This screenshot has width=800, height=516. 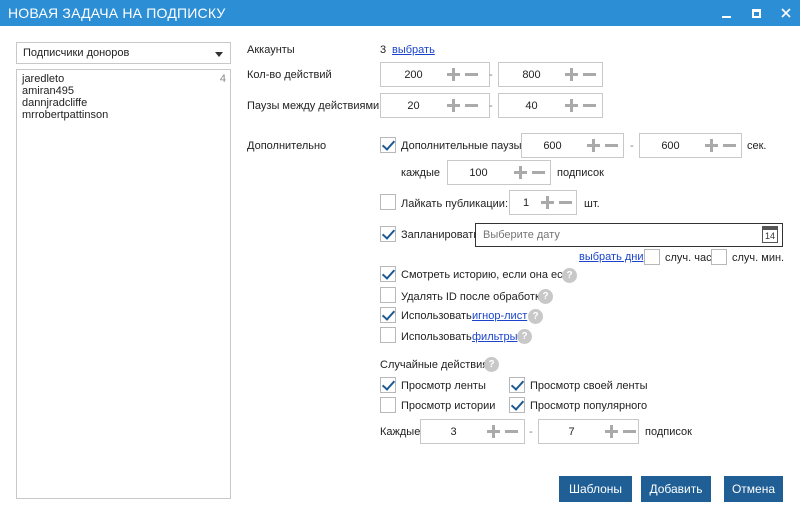 I want to click on extra-pauses-max-value: 600, so click(x=670, y=146).